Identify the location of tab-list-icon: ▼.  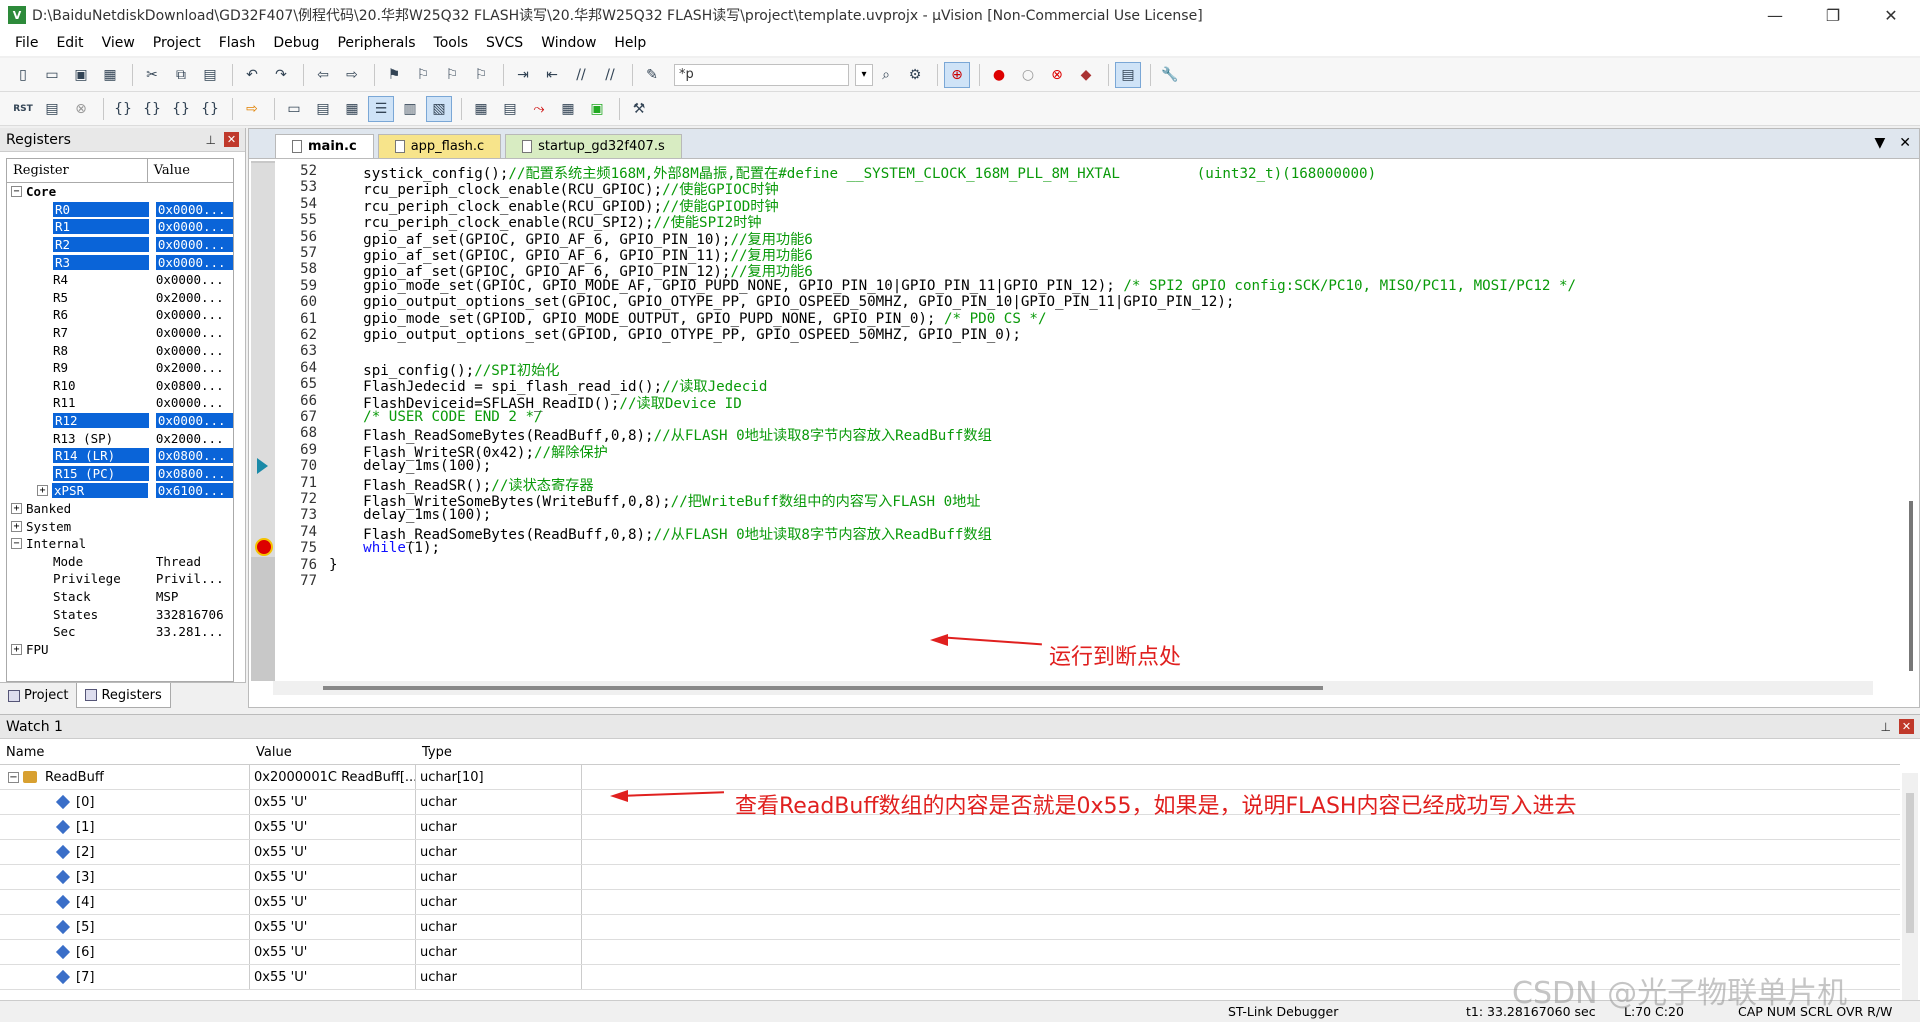
(1879, 143).